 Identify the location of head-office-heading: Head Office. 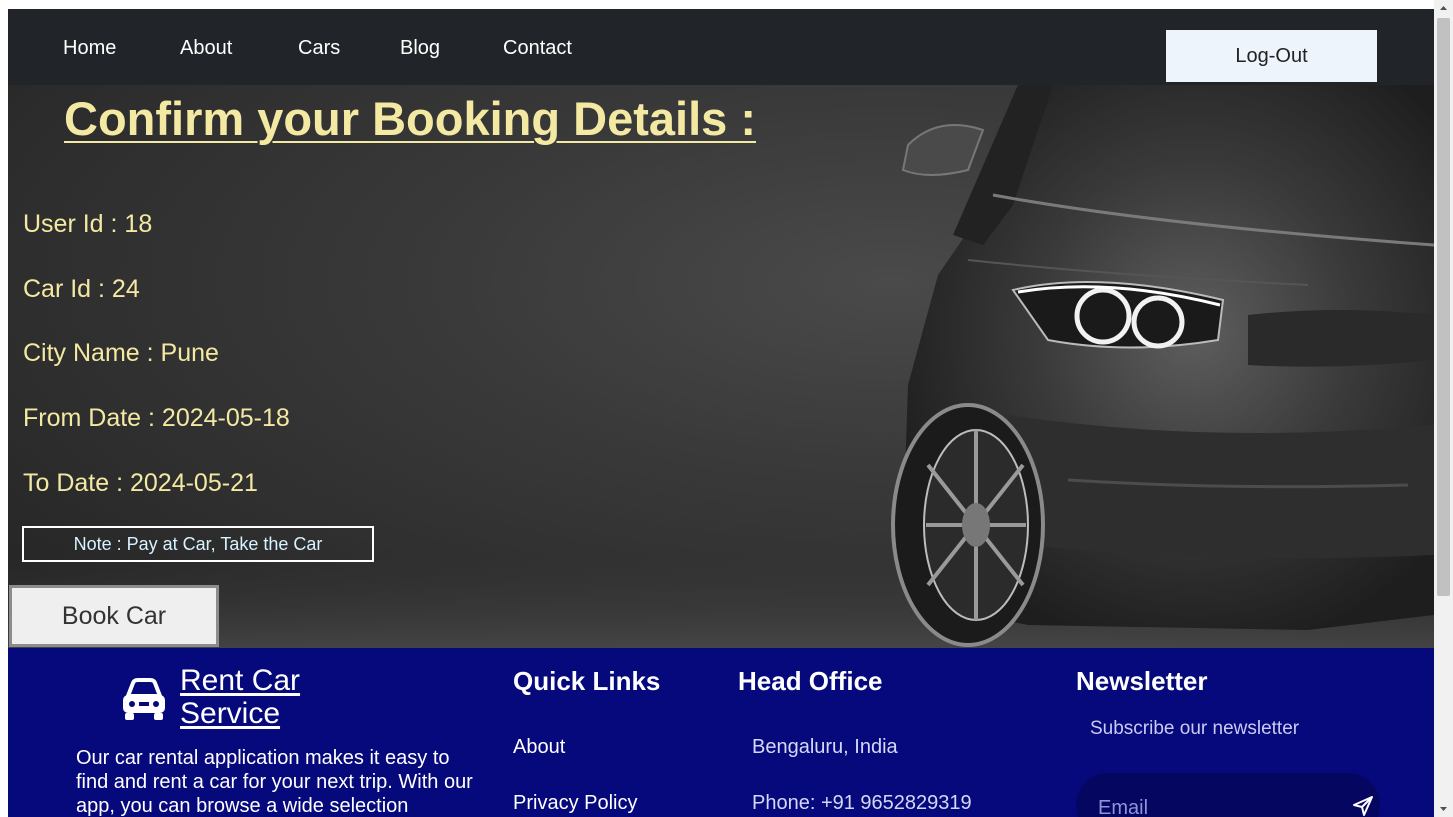
(810, 681).